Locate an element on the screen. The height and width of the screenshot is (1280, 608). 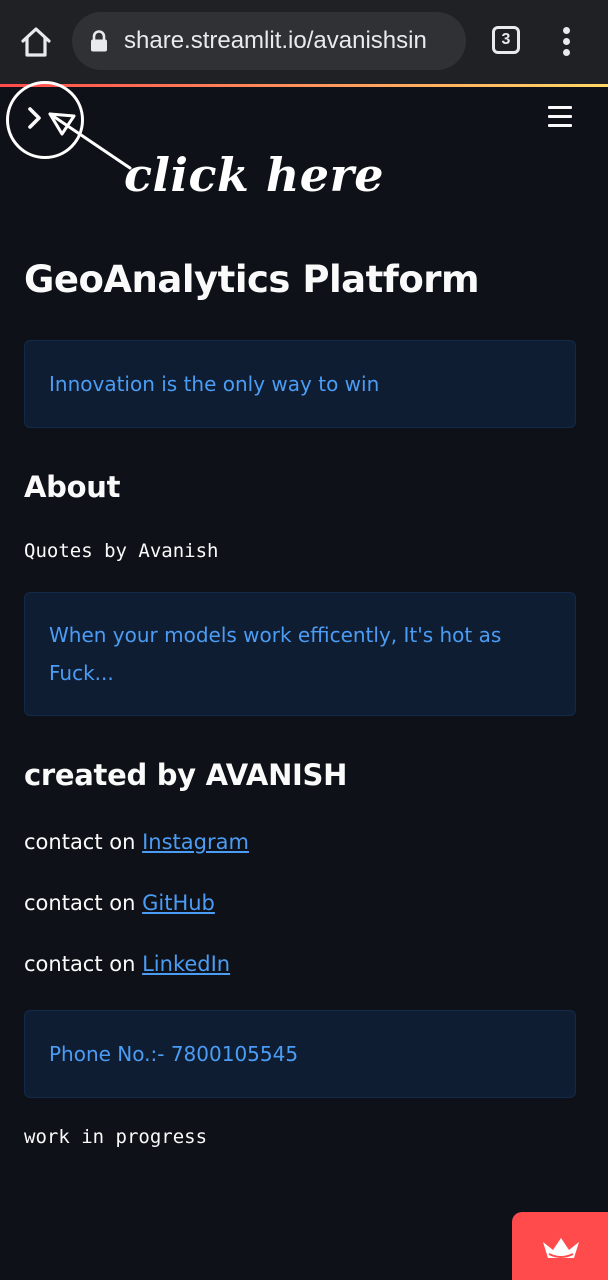
url-text: share.streamlit.io/avanishsin is located at coordinates (291, 41).